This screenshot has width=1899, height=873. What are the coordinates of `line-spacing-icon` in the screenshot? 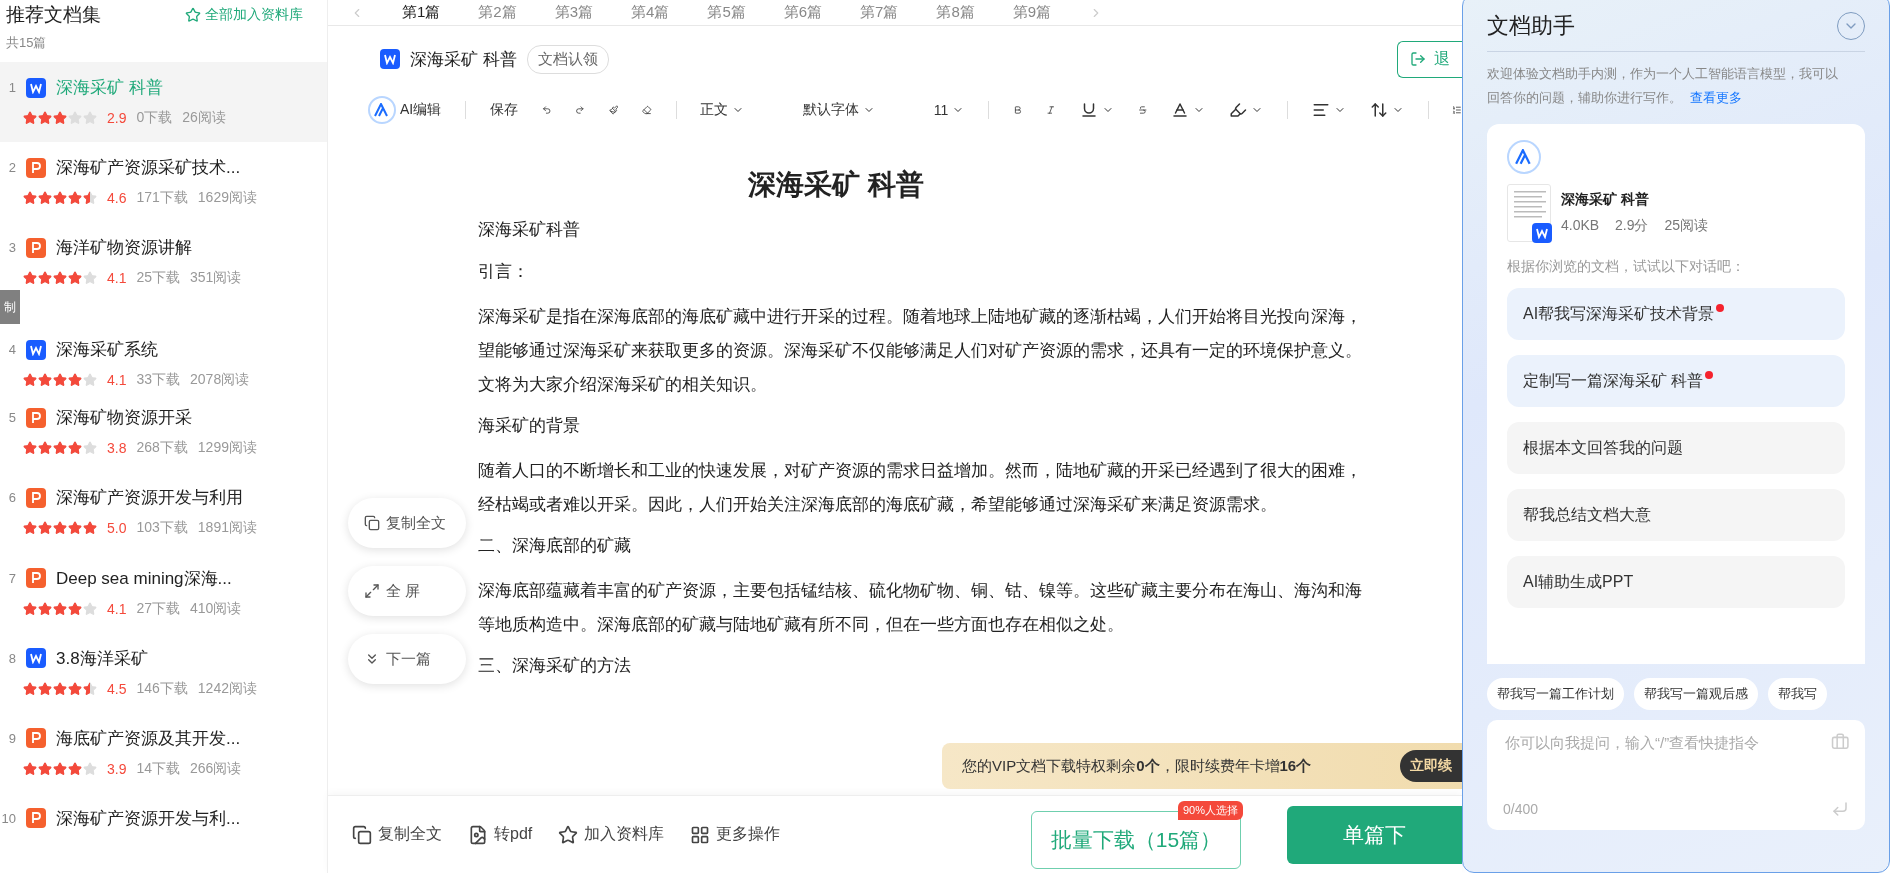 It's located at (1378, 110).